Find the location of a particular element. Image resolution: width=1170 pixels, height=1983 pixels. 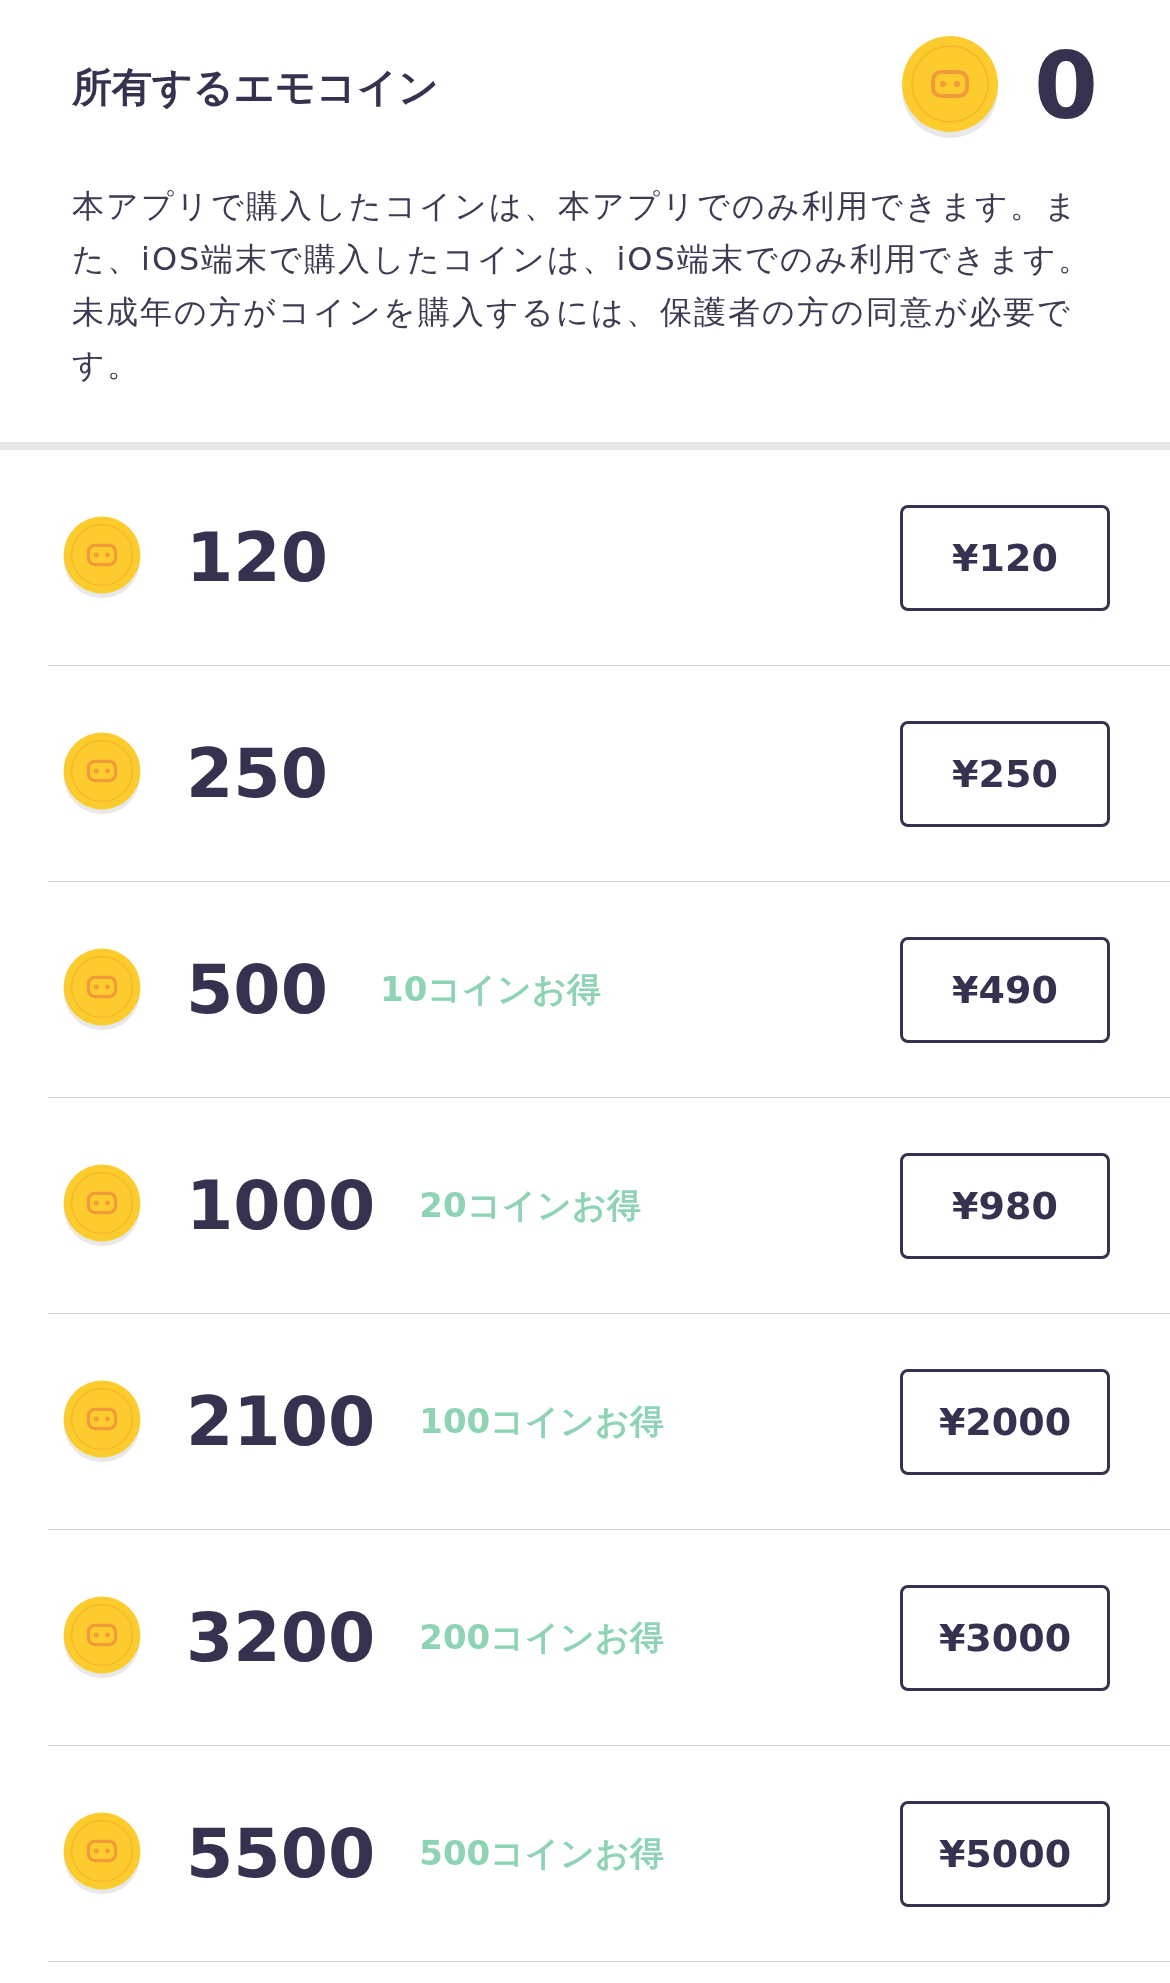

bonus-label: 100コインお得 is located at coordinates (542, 1421).